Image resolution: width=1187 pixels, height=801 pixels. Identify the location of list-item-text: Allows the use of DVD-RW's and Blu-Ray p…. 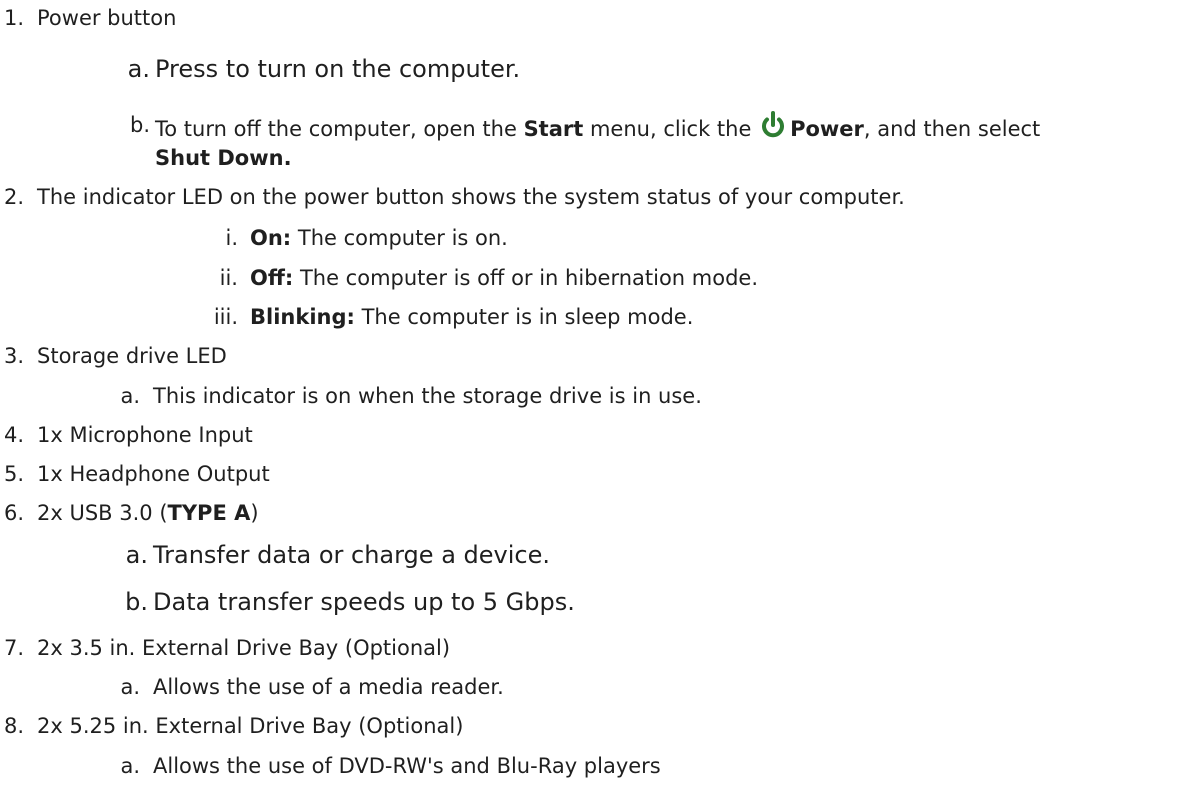
(407, 766).